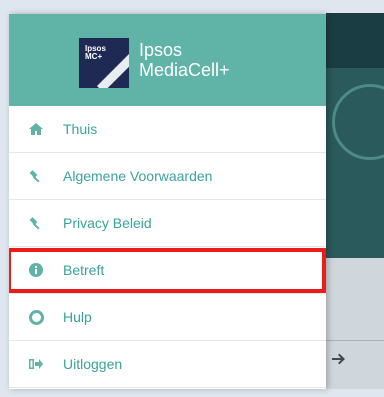 This screenshot has height=397, width=384. What do you see at coordinates (340, 361) in the screenshot?
I see `arrow-right-icon` at bounding box center [340, 361].